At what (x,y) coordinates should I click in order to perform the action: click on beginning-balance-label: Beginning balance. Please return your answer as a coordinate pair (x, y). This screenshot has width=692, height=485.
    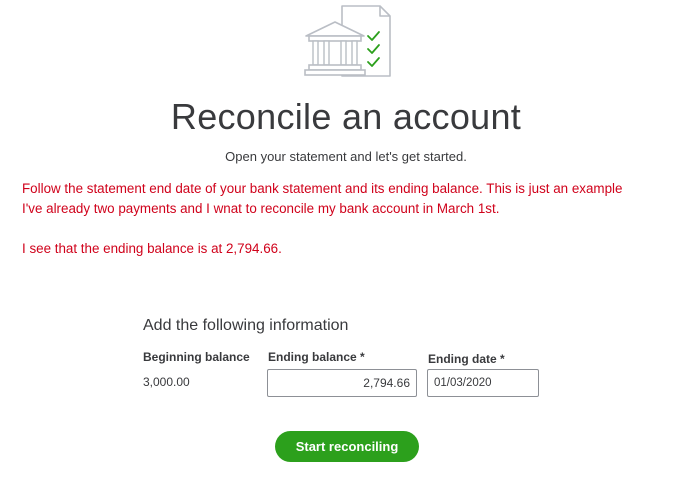
    Looking at the image, I should click on (196, 357).